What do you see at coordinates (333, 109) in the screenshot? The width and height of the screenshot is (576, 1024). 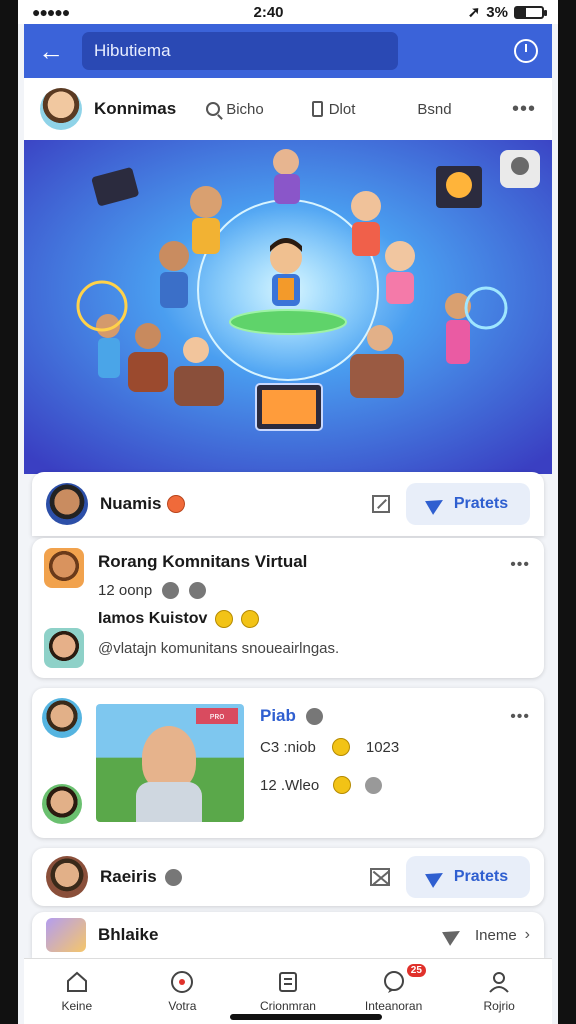 I see `tool-document: Dlot` at bounding box center [333, 109].